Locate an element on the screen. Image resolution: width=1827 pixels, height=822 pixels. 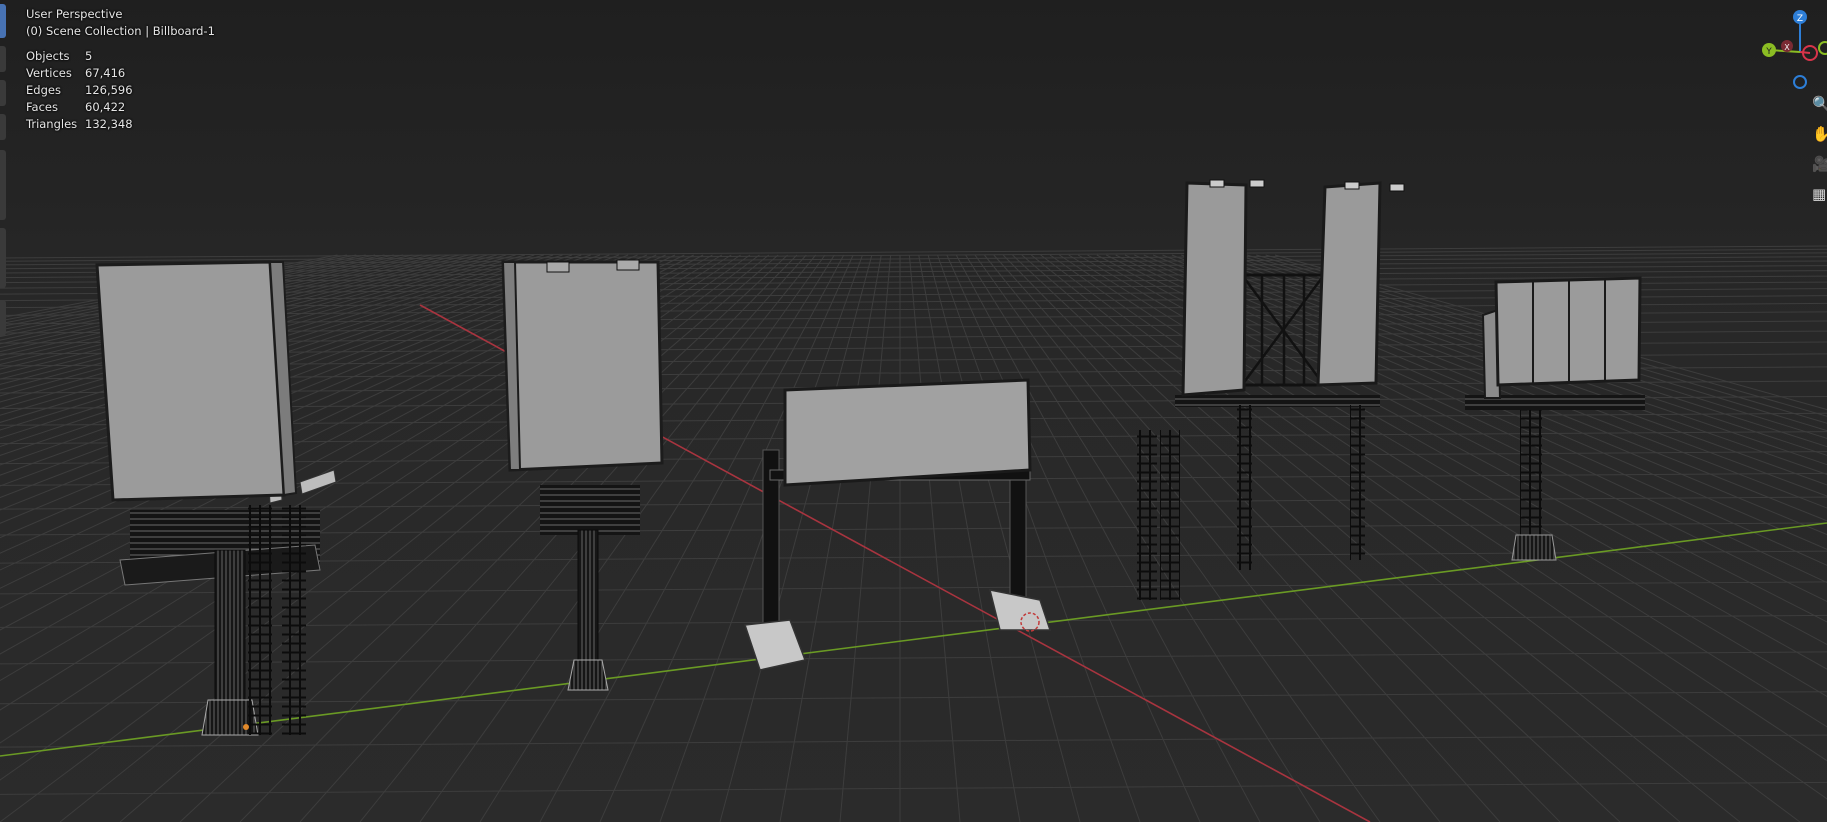
navigation-gizmo: Z Y X is located at coordinates (1789, 52).